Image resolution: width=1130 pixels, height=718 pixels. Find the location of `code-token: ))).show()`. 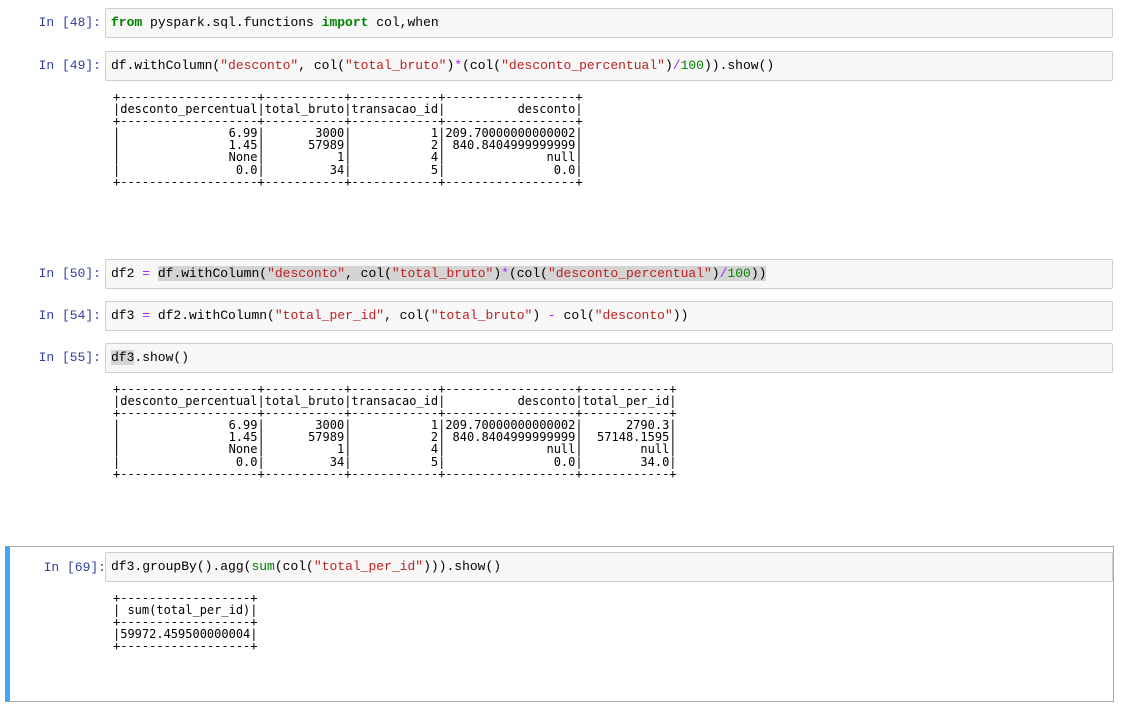

code-token: ))).show() is located at coordinates (462, 566).